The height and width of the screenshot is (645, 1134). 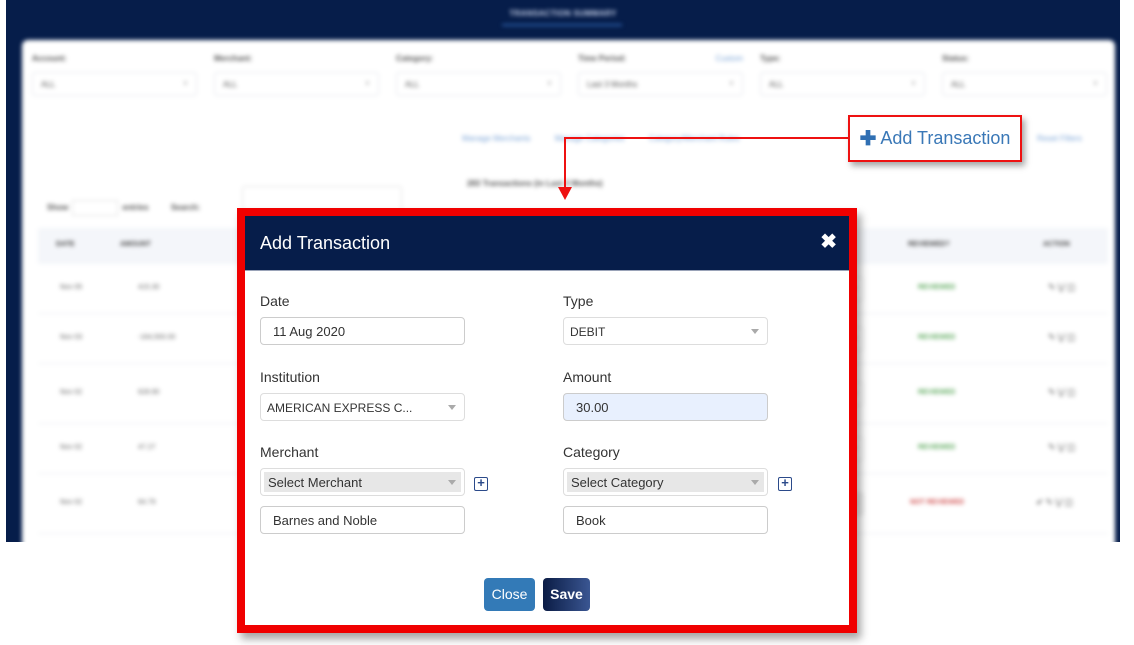 What do you see at coordinates (566, 594) in the screenshot?
I see `save-button: Save` at bounding box center [566, 594].